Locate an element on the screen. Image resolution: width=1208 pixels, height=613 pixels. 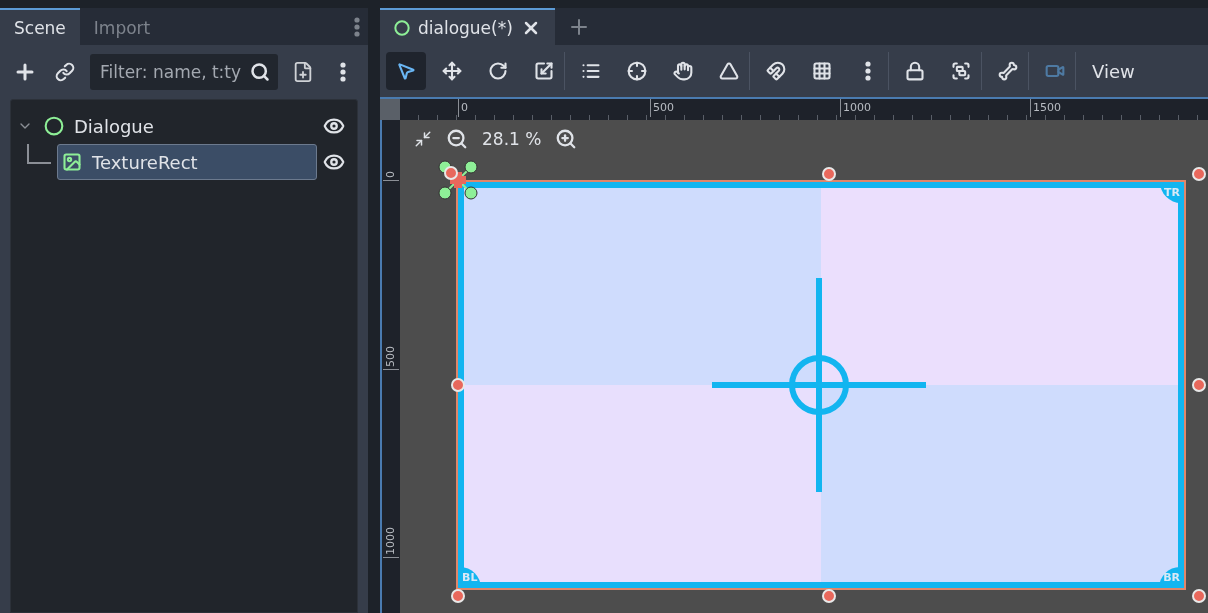
node-name: TextureRect is located at coordinates (145, 162).